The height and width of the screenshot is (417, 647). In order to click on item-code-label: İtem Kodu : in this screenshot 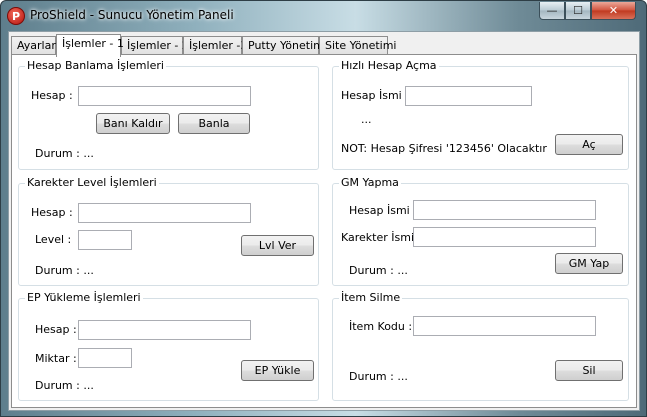, I will do `click(381, 326)`.